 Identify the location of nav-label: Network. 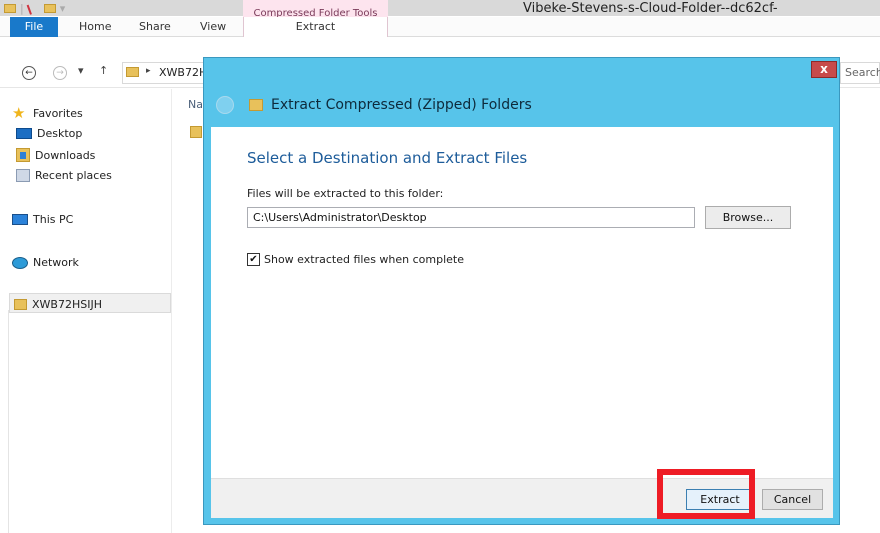
(56, 262).